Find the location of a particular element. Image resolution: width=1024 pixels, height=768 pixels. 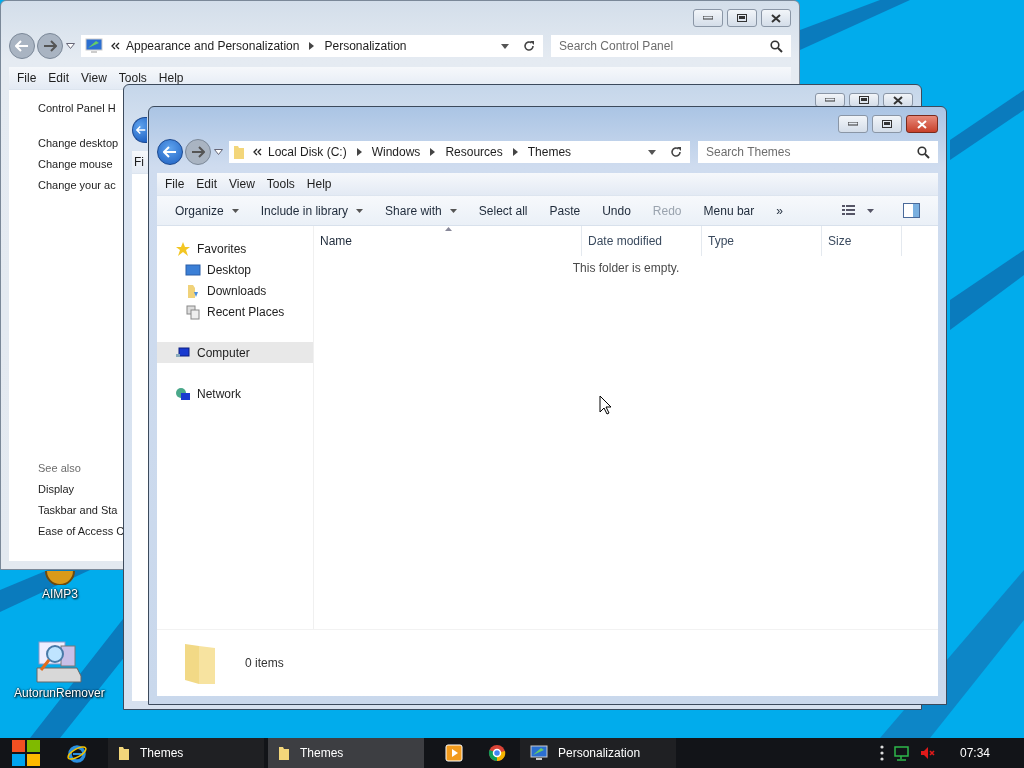

sort-arrow-icon is located at coordinates (448, 229).